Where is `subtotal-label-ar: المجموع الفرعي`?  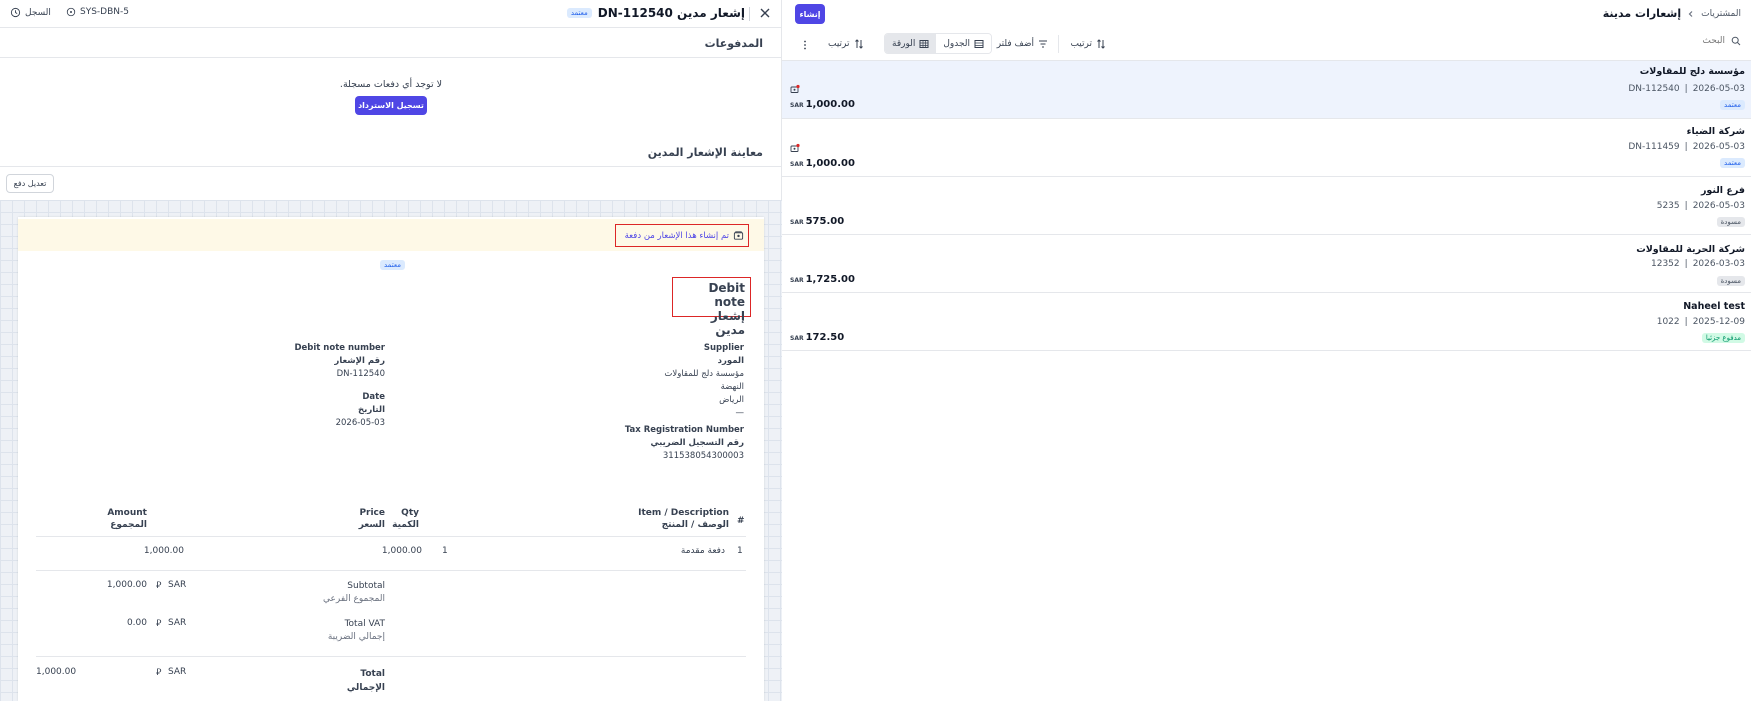 subtotal-label-ar: المجموع الفرعي is located at coordinates (354, 599).